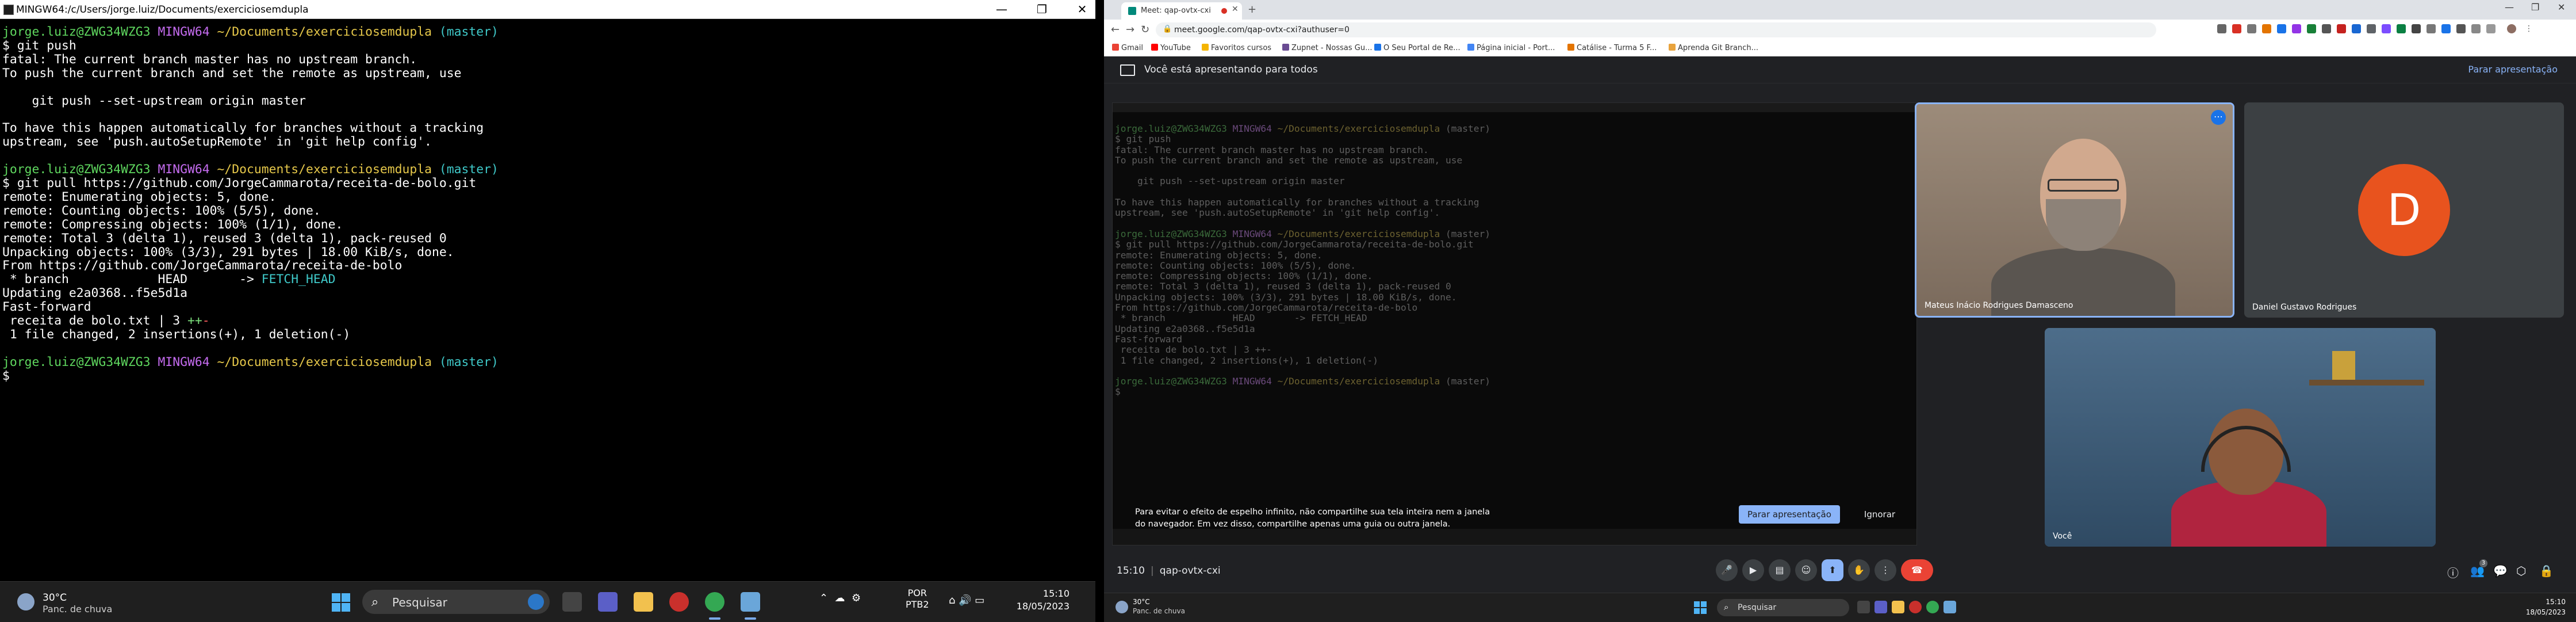 The width and height of the screenshot is (2576, 622). What do you see at coordinates (1231, 69) in the screenshot?
I see `presenting-text: Você está apresentando para todos` at bounding box center [1231, 69].